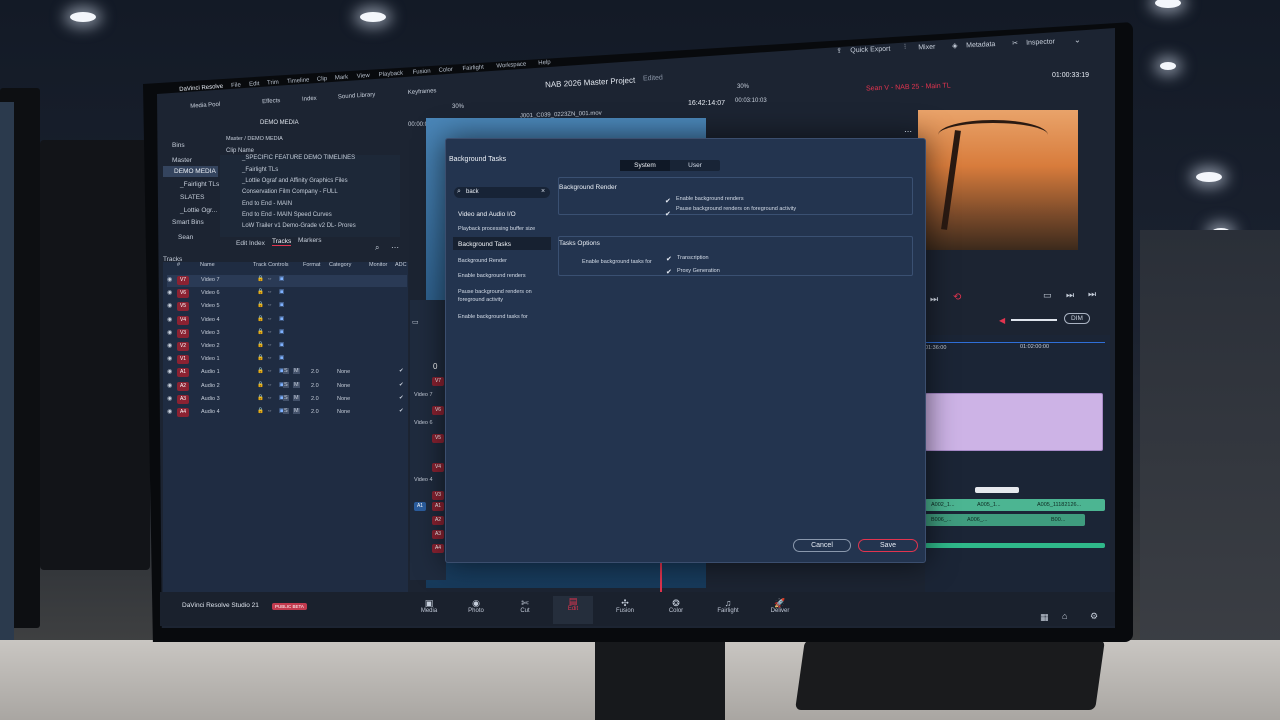  I want to click on track-row: ◉ V6 Video 6 🔒 ⇔ ▣, so click(287, 294).